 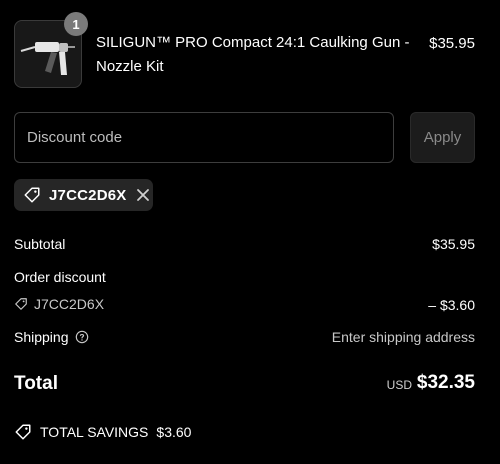 I want to click on discount-code-input, so click(x=204, y=137).